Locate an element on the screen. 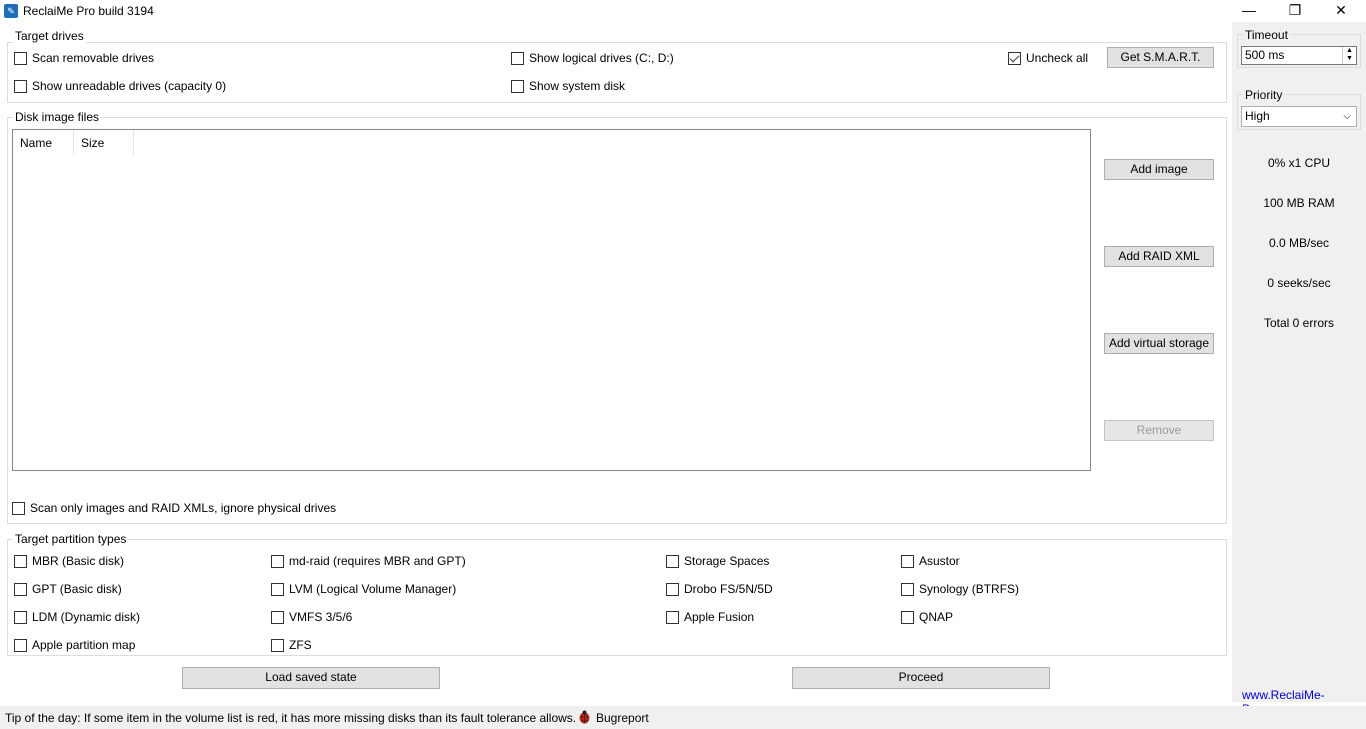 This screenshot has width=1366, height=729. md-raid-checkbox: md-raid (requires MBR and GPT) is located at coordinates (368, 561).